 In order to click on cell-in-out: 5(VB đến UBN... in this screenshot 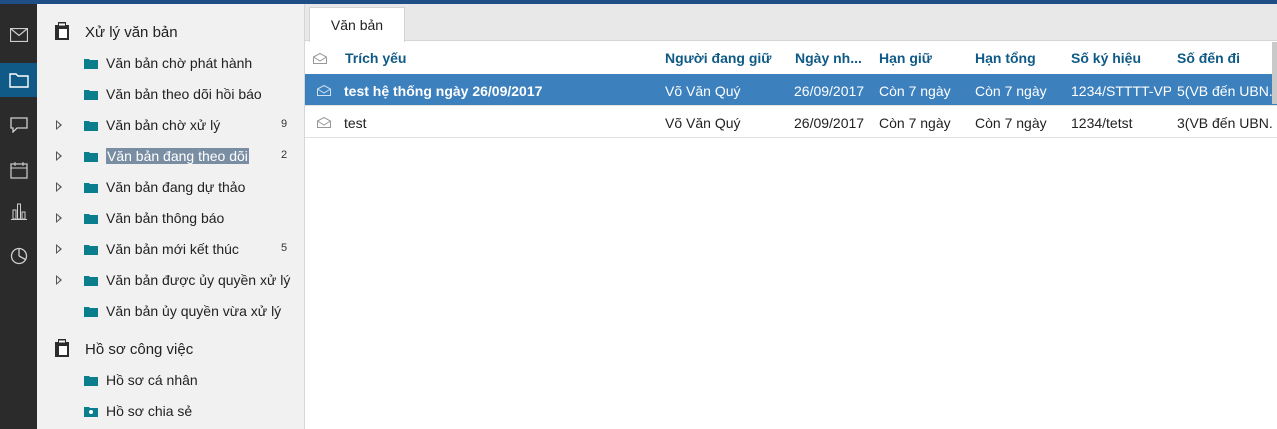, I will do `click(1225, 91)`.